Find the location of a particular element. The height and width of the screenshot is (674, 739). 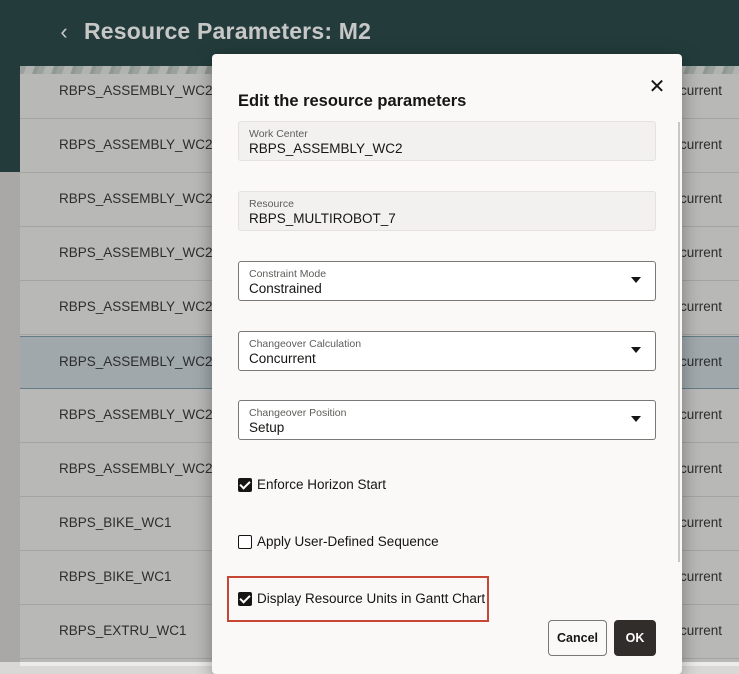

work-center-label: Work Center is located at coordinates (278, 134).